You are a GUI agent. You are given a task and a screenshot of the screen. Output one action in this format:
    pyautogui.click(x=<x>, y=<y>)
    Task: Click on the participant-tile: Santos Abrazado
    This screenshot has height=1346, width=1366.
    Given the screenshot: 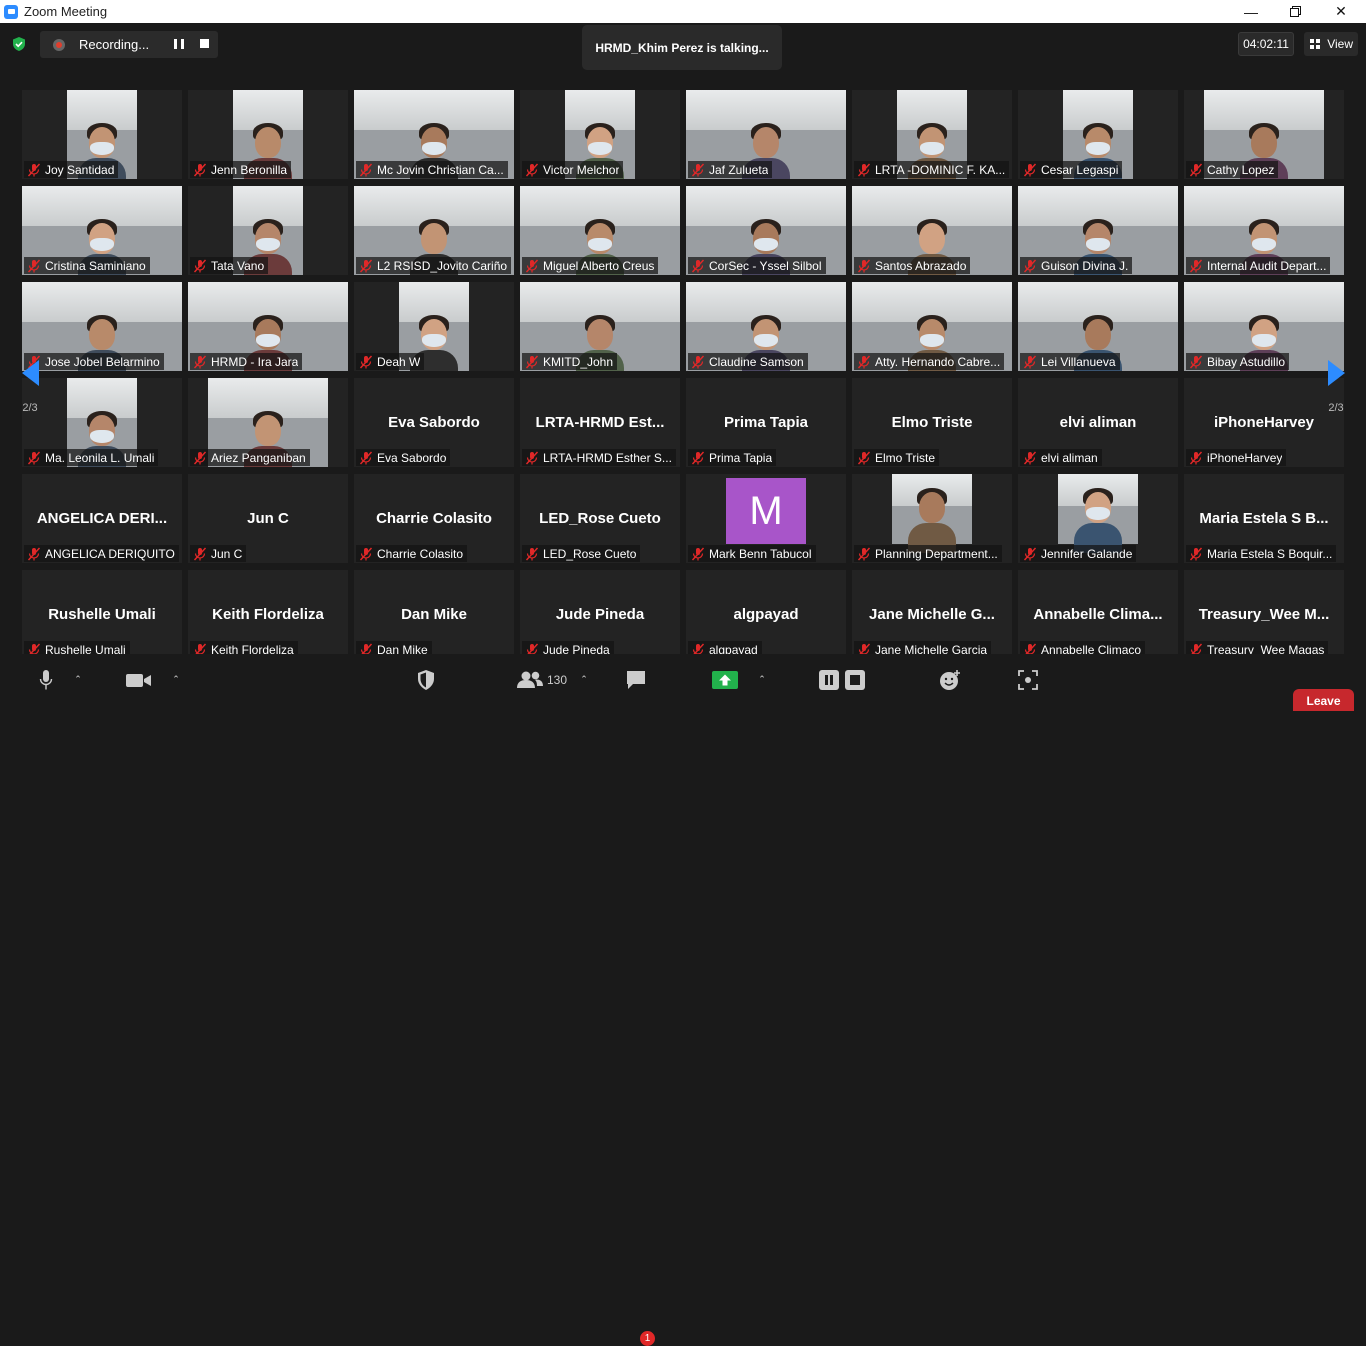 What is the action you would take?
    pyautogui.click(x=932, y=230)
    